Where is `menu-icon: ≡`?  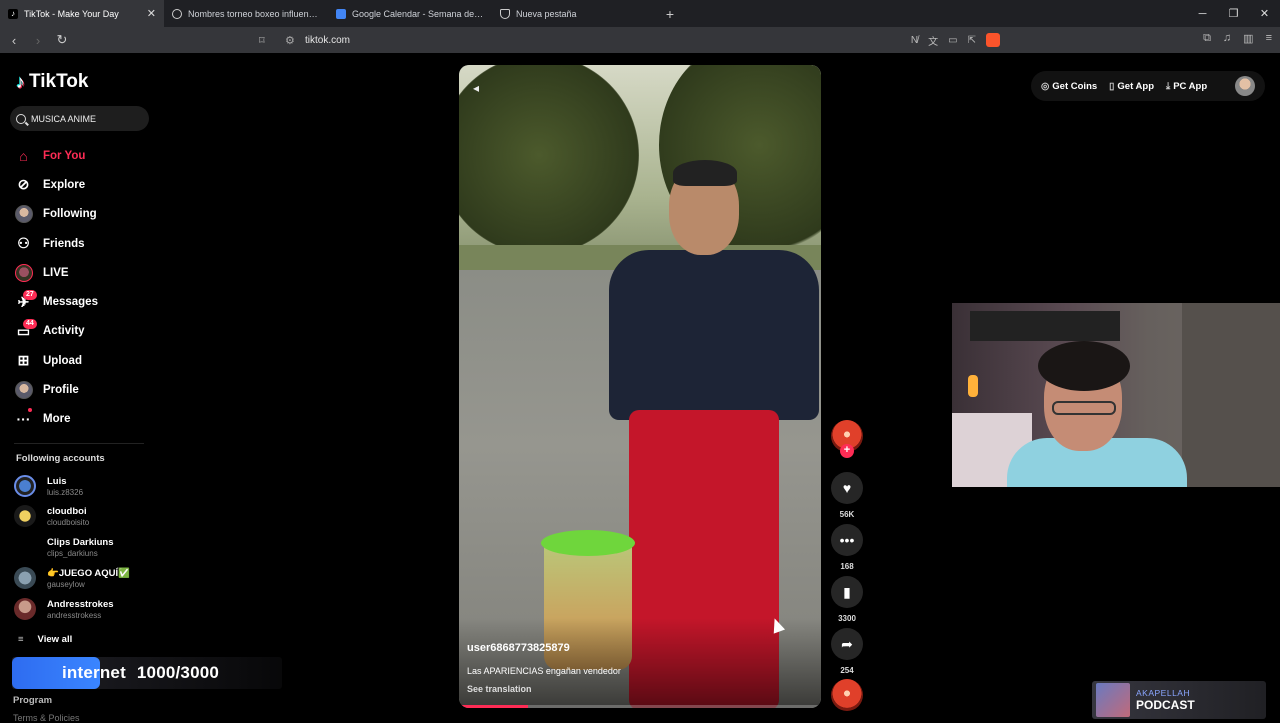
menu-icon: ≡ is located at coordinates (1269, 38).